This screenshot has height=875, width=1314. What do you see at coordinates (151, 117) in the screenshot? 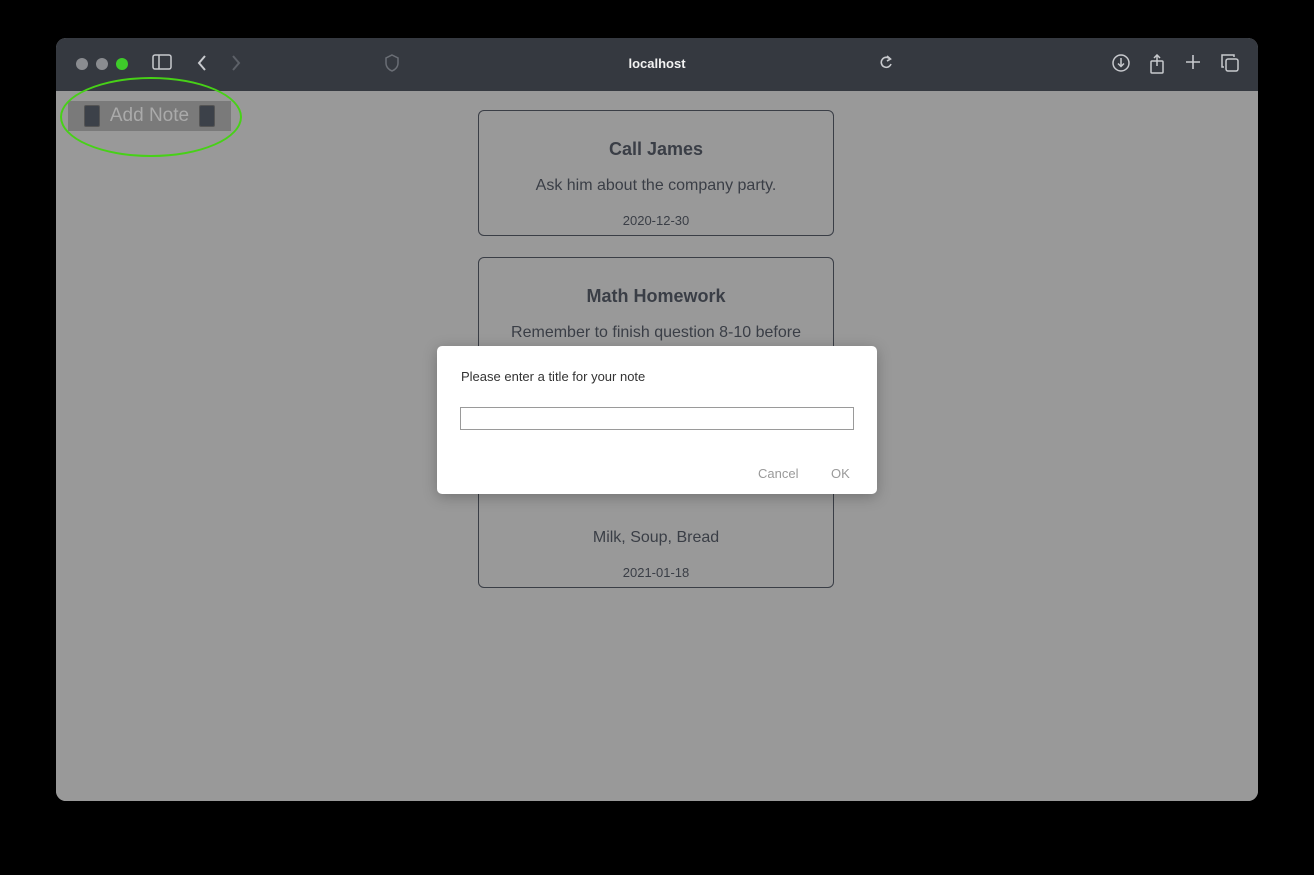
I see `highlight-circle` at bounding box center [151, 117].